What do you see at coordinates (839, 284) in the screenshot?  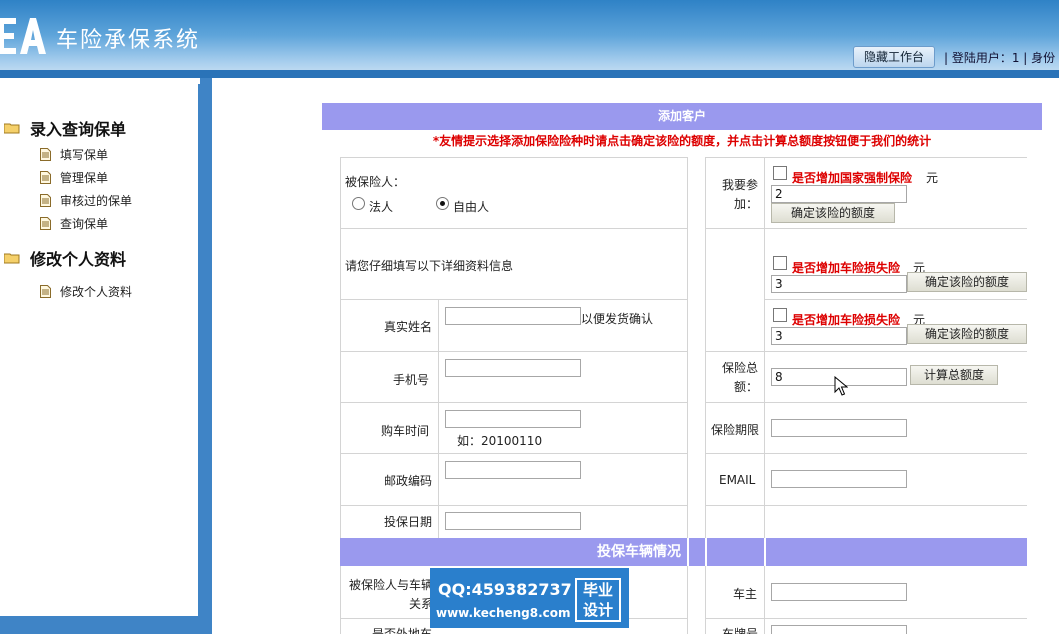 I see `ins2-amount-input` at bounding box center [839, 284].